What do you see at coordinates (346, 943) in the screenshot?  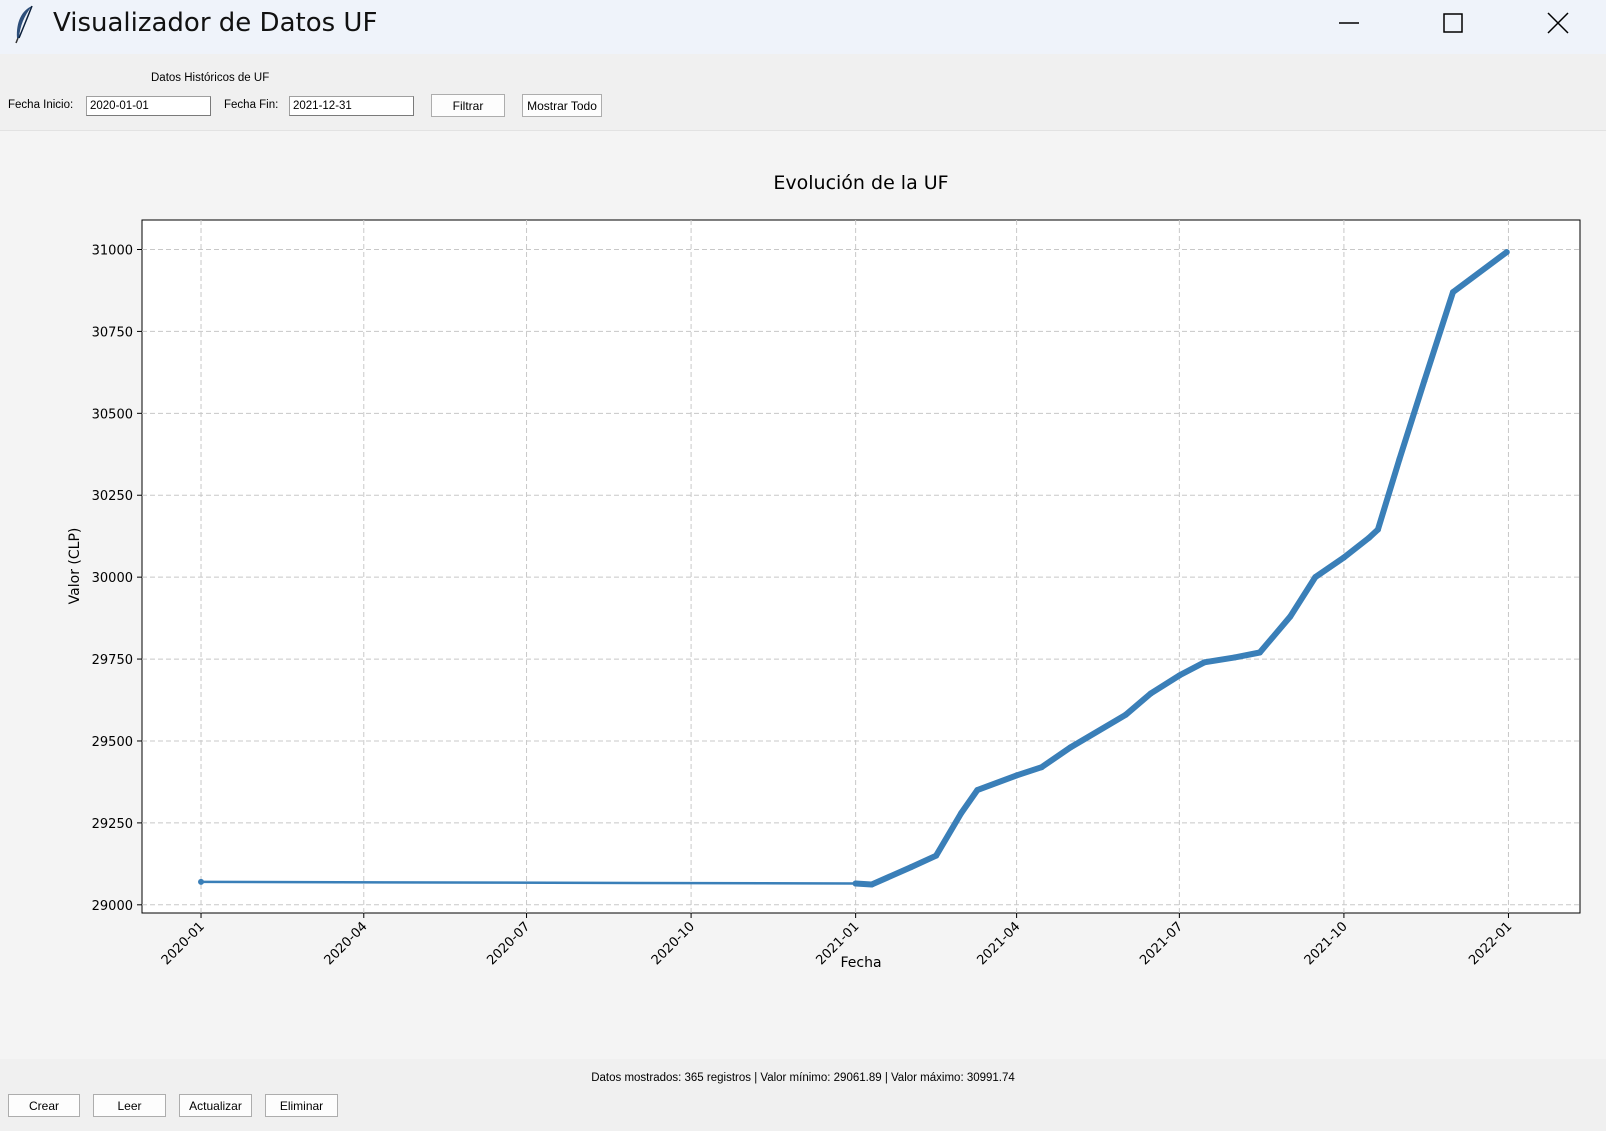 I see `x-tick-label: 2020-04` at bounding box center [346, 943].